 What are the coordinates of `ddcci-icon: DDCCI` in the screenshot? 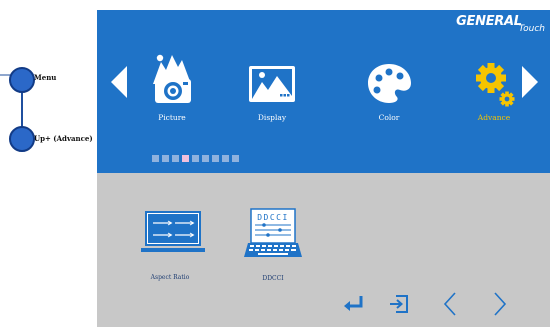 It's located at (273, 232).